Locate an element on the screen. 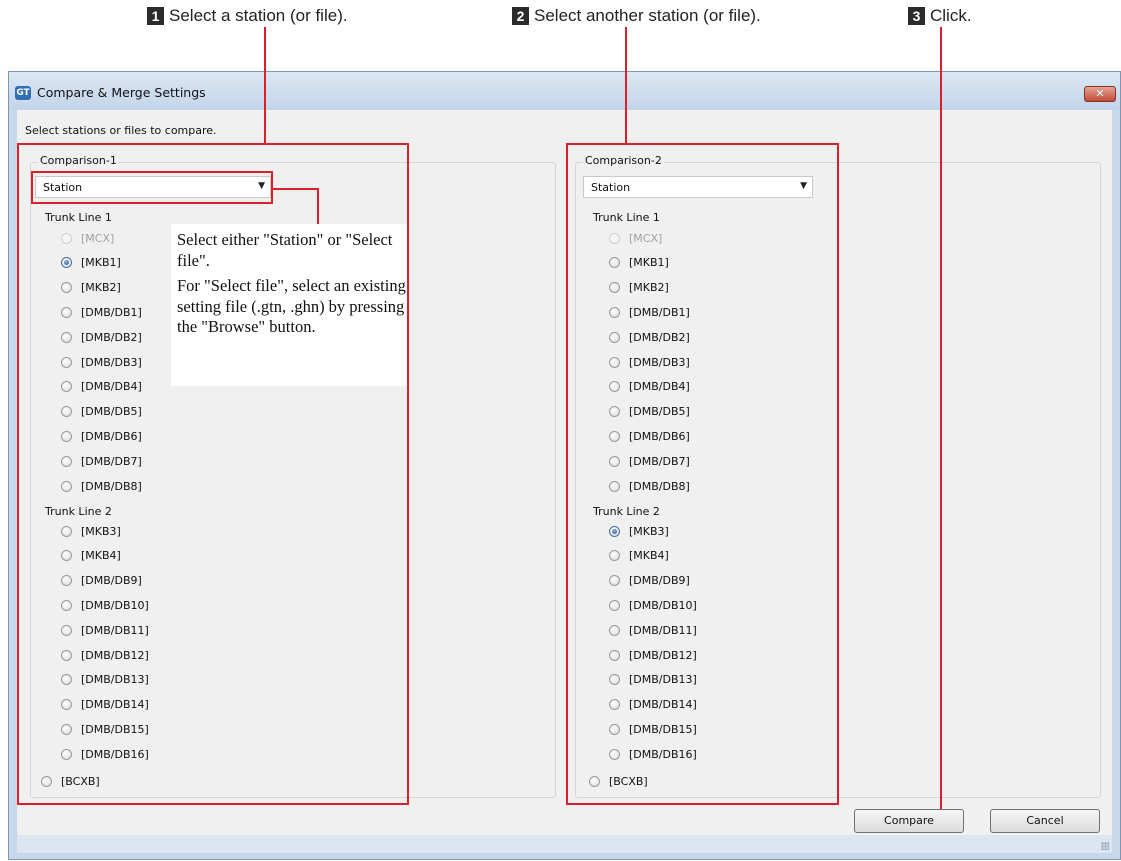 The height and width of the screenshot is (861, 1121). step-number: 2 is located at coordinates (520, 16).